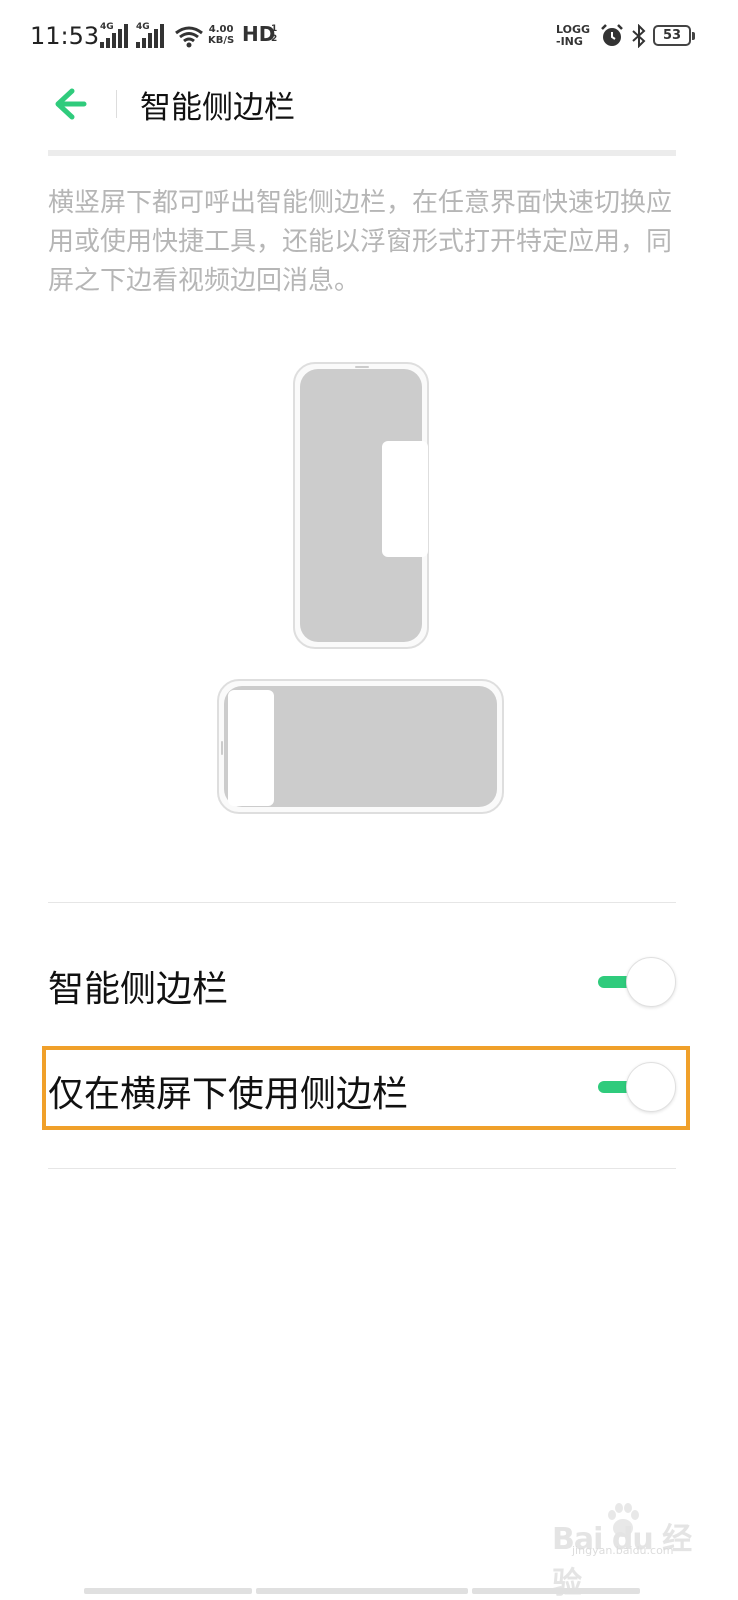 The height and width of the screenshot is (1600, 738). I want to click on network-speed: 4.00 KB/S, so click(221, 35).